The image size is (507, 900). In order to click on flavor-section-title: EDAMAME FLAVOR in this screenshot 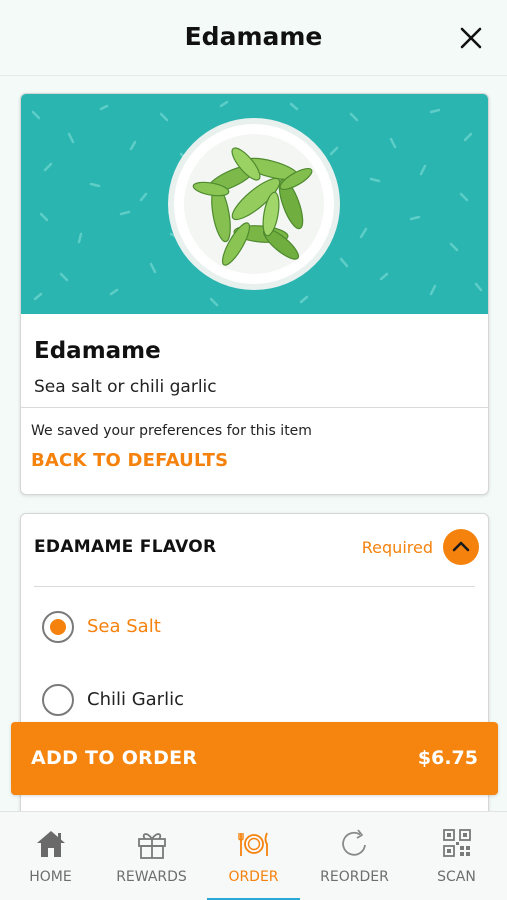, I will do `click(125, 547)`.